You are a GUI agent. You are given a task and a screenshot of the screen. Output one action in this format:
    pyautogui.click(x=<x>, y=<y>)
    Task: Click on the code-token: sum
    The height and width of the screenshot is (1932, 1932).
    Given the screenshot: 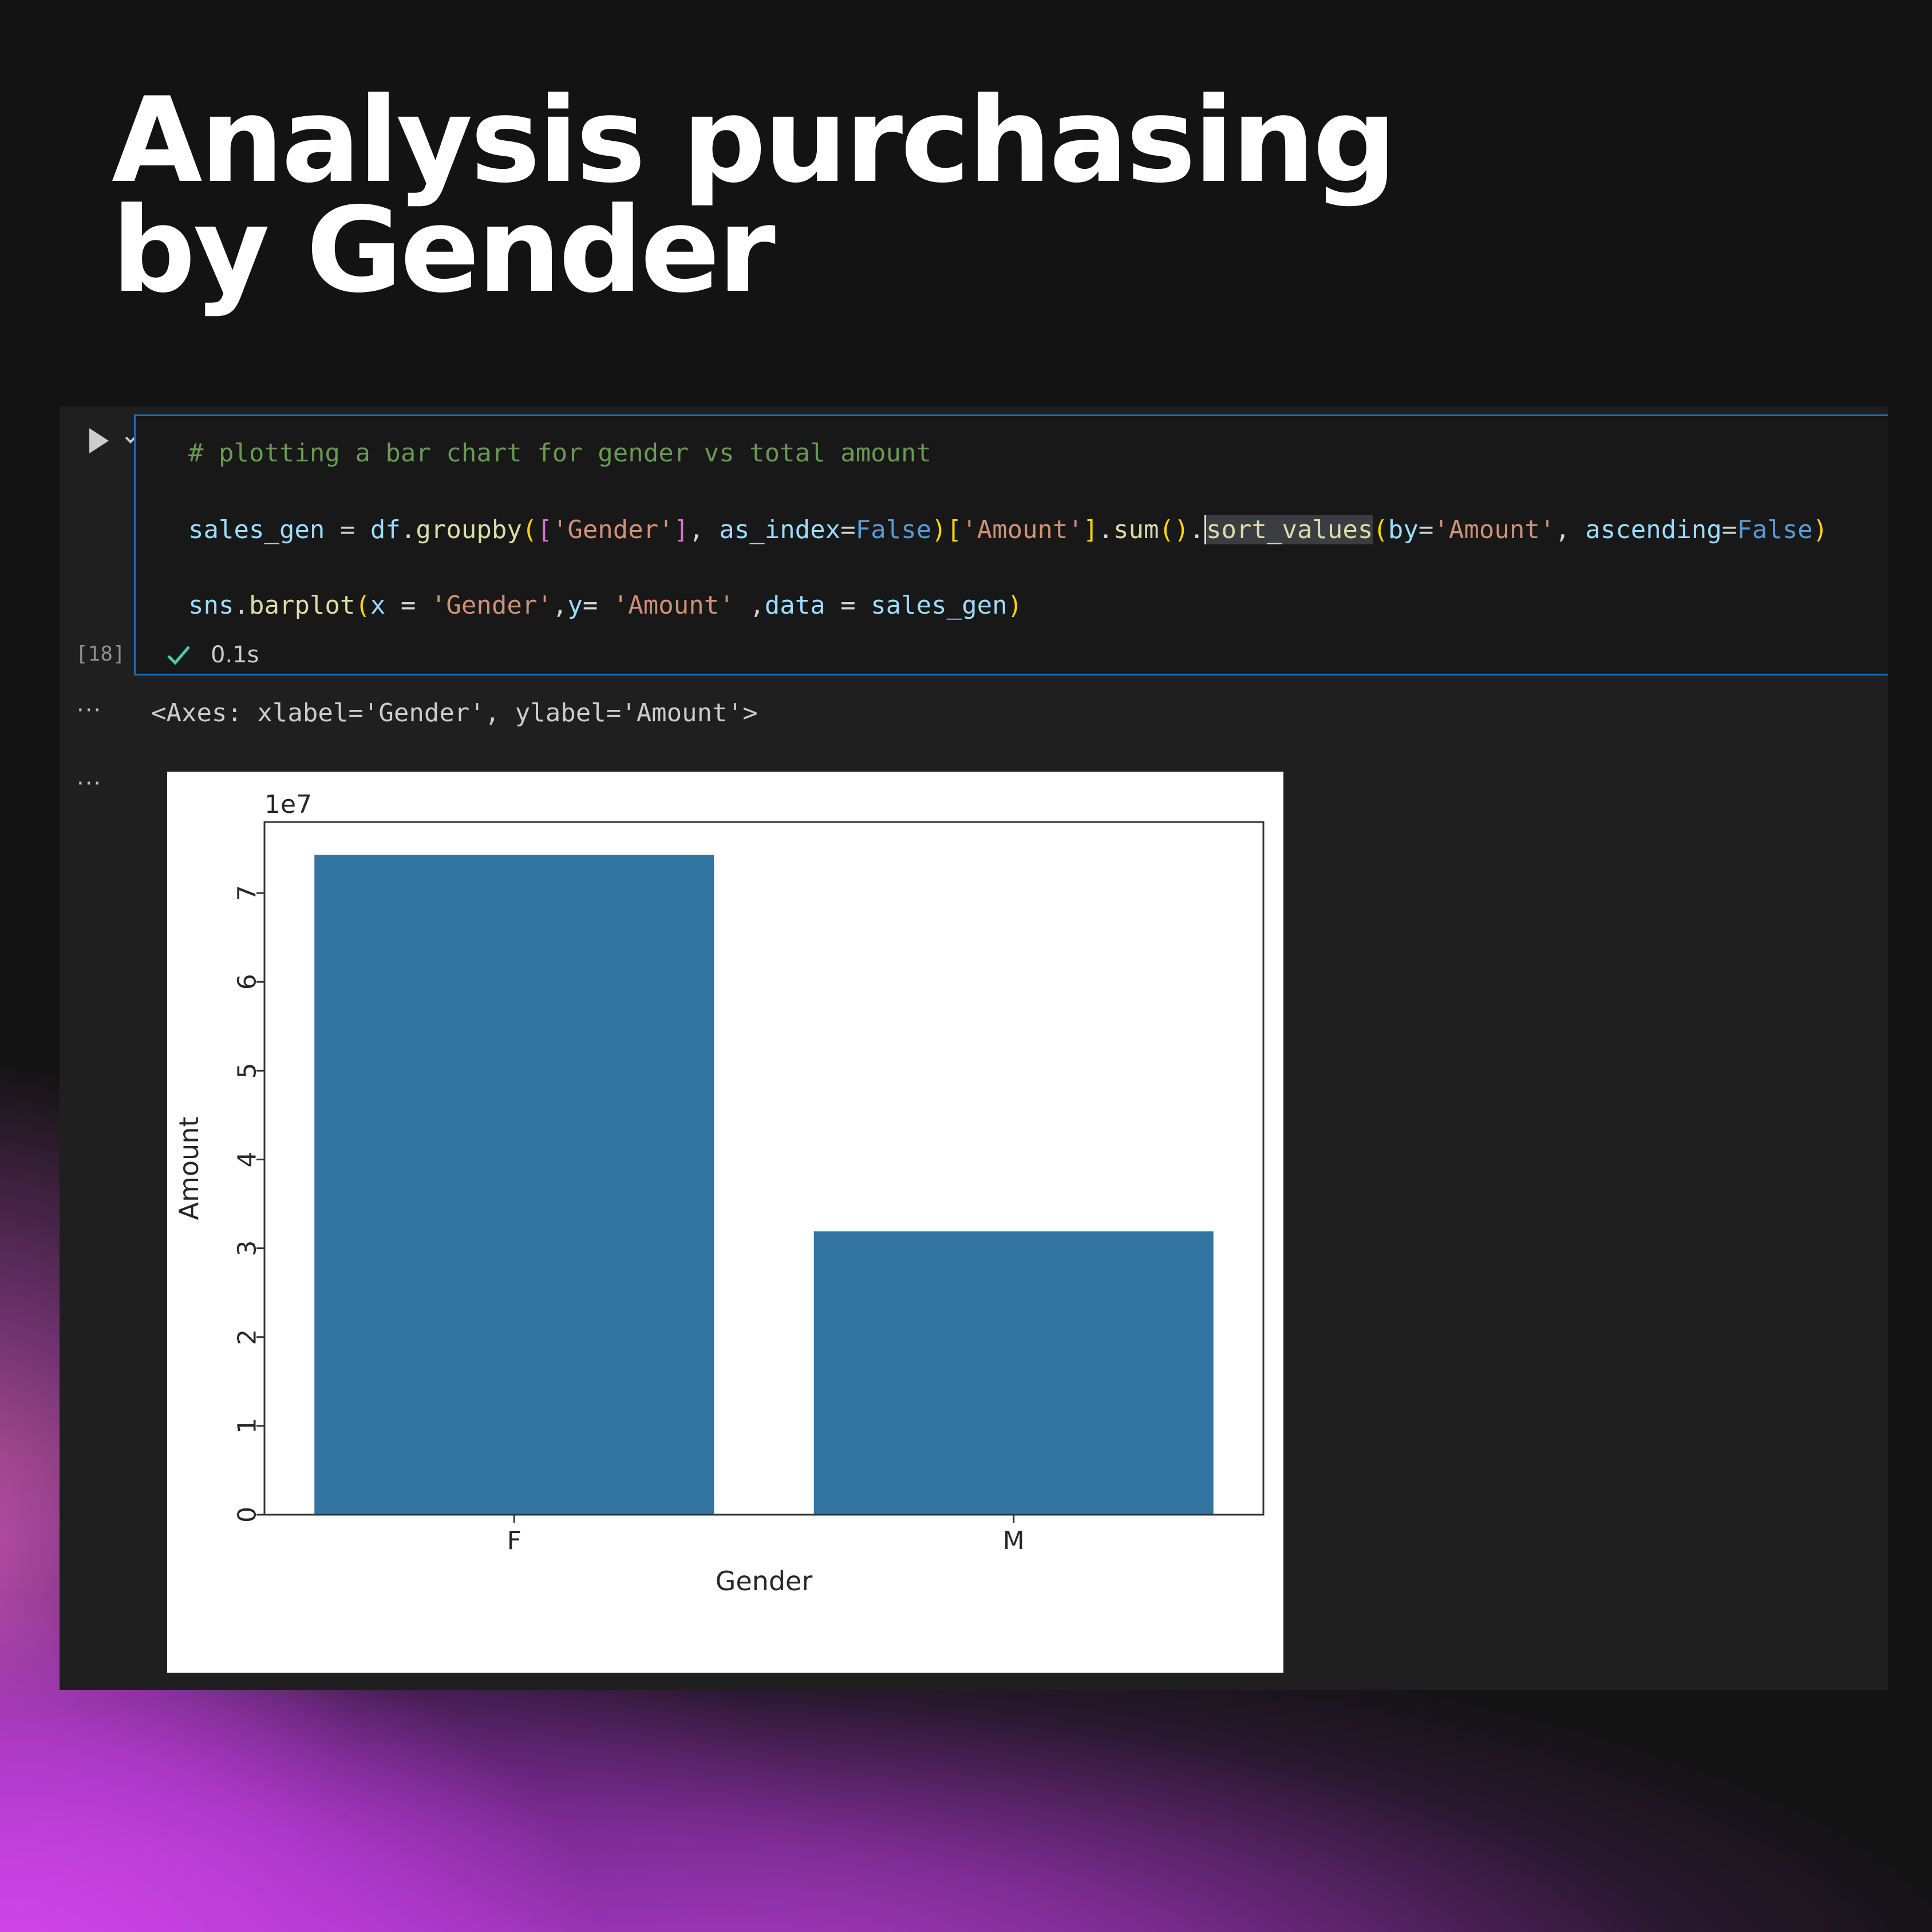 What is the action you would take?
    pyautogui.click(x=1136, y=529)
    